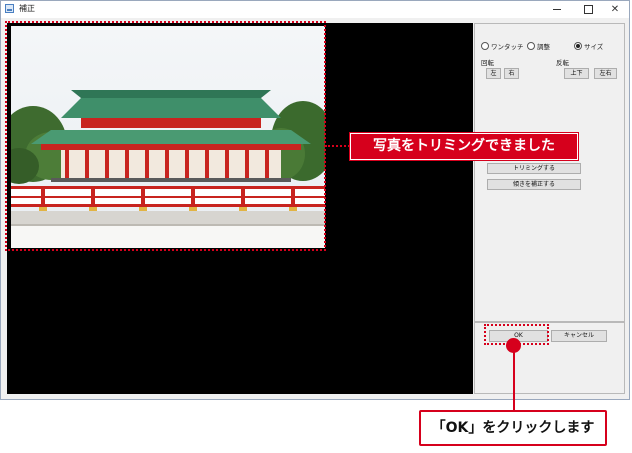  I want to click on flip-label: 反転, so click(562, 63).